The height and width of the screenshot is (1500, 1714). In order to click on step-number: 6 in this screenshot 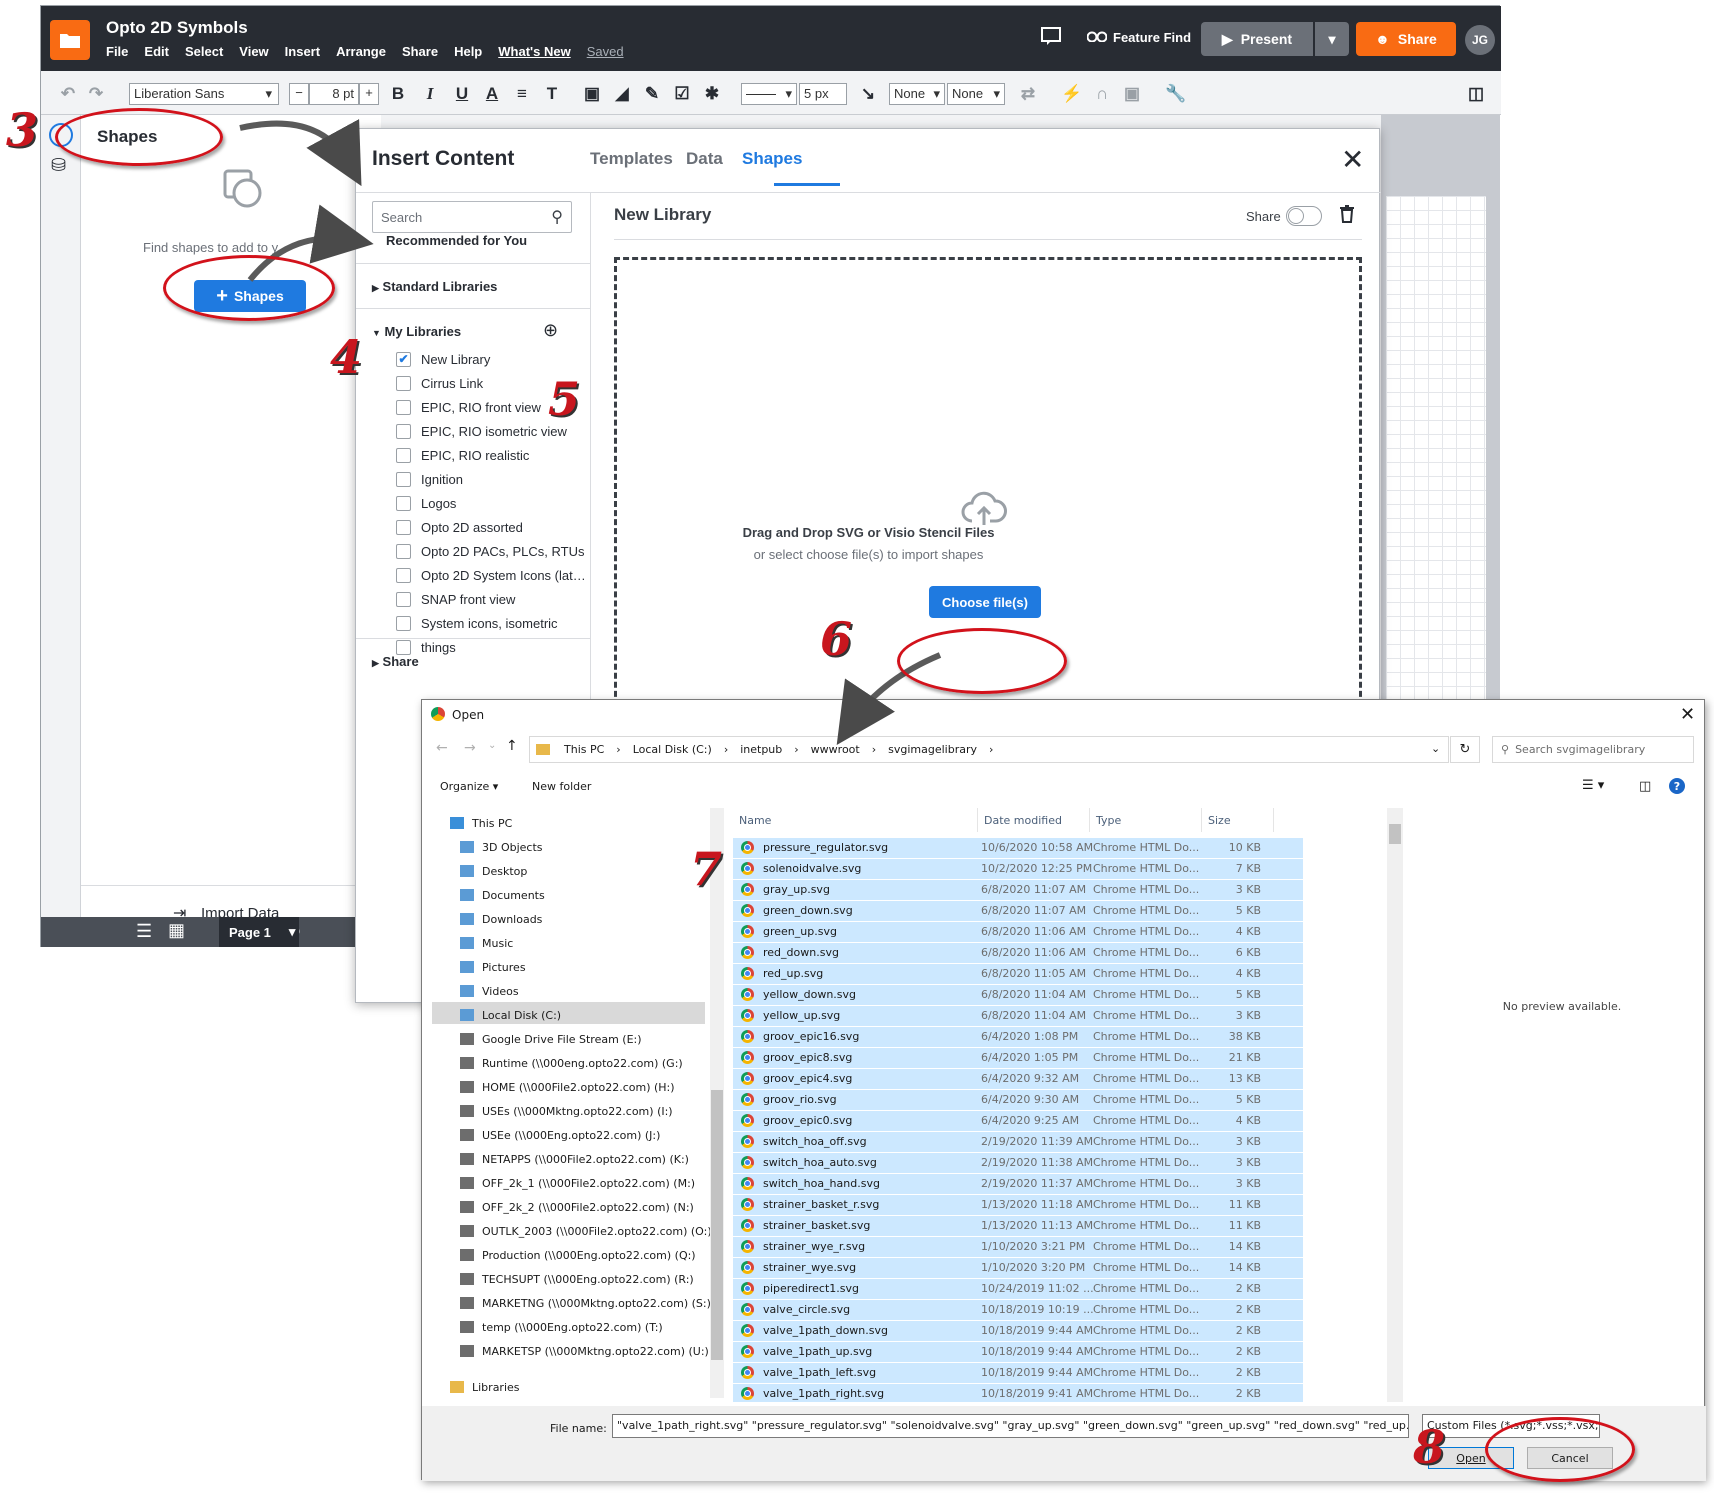, I will do `click(836, 639)`.